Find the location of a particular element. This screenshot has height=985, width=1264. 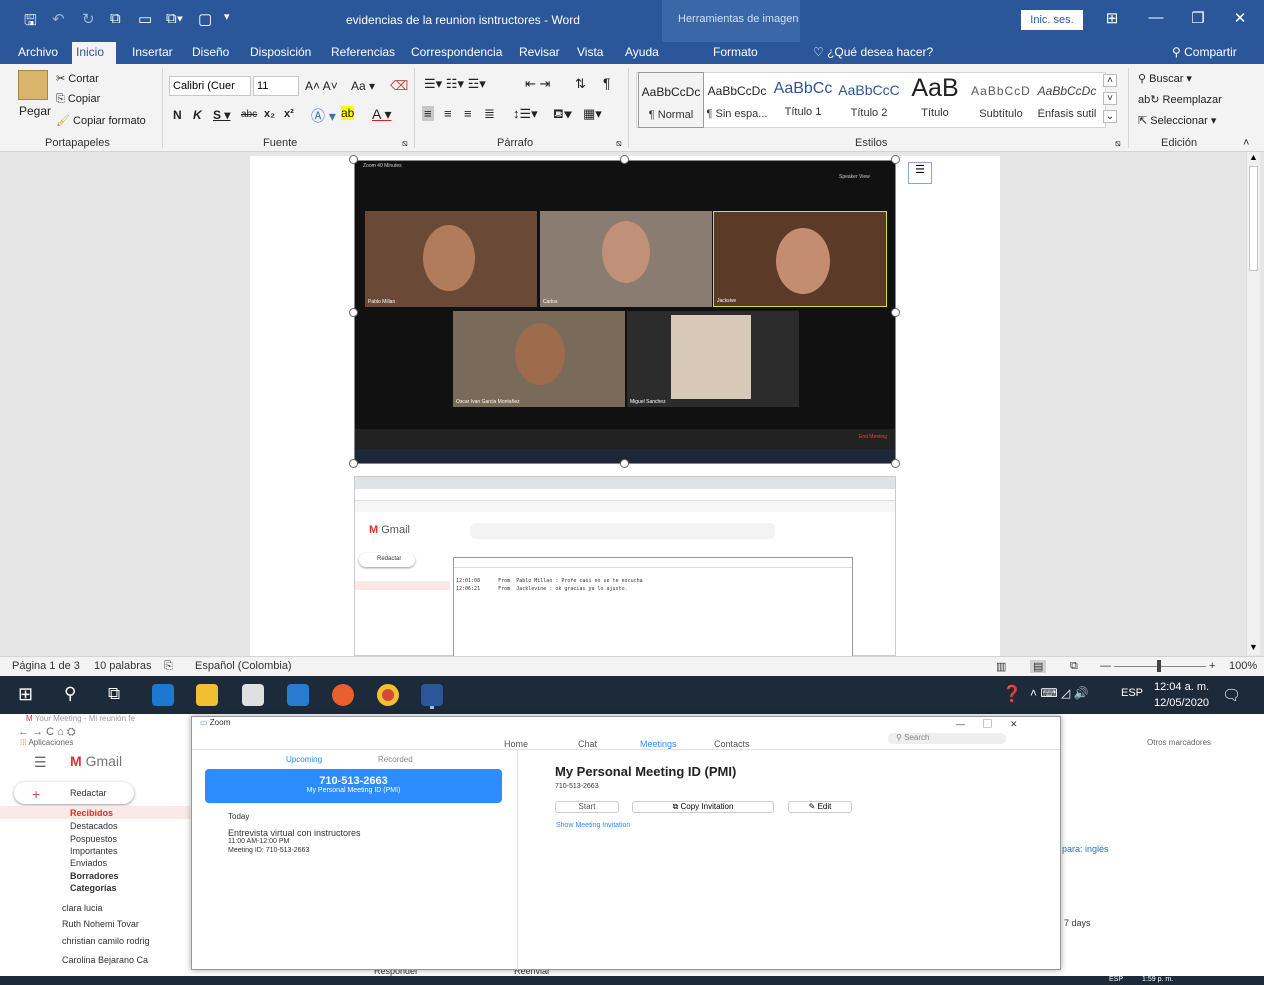

share-button: ⚲ Compartir is located at coordinates (1204, 52).